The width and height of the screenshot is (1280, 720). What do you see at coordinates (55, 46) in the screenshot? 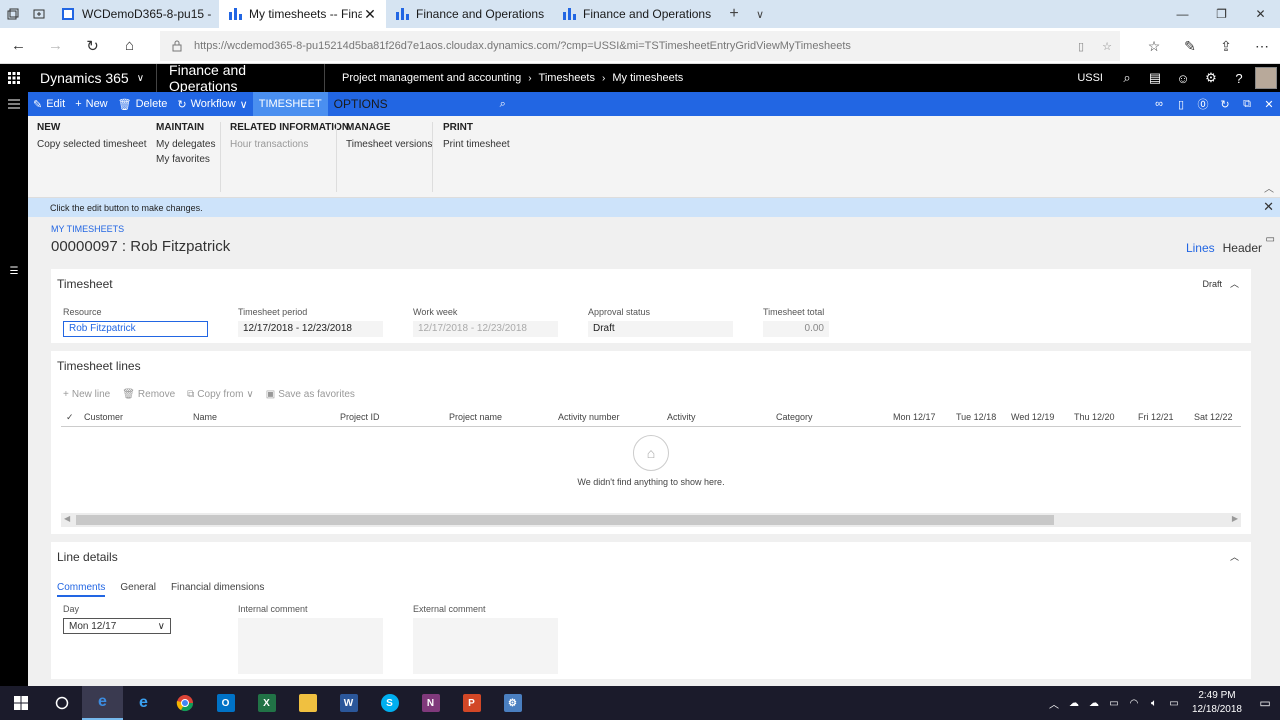
I see `forward-icon: →` at bounding box center [55, 46].